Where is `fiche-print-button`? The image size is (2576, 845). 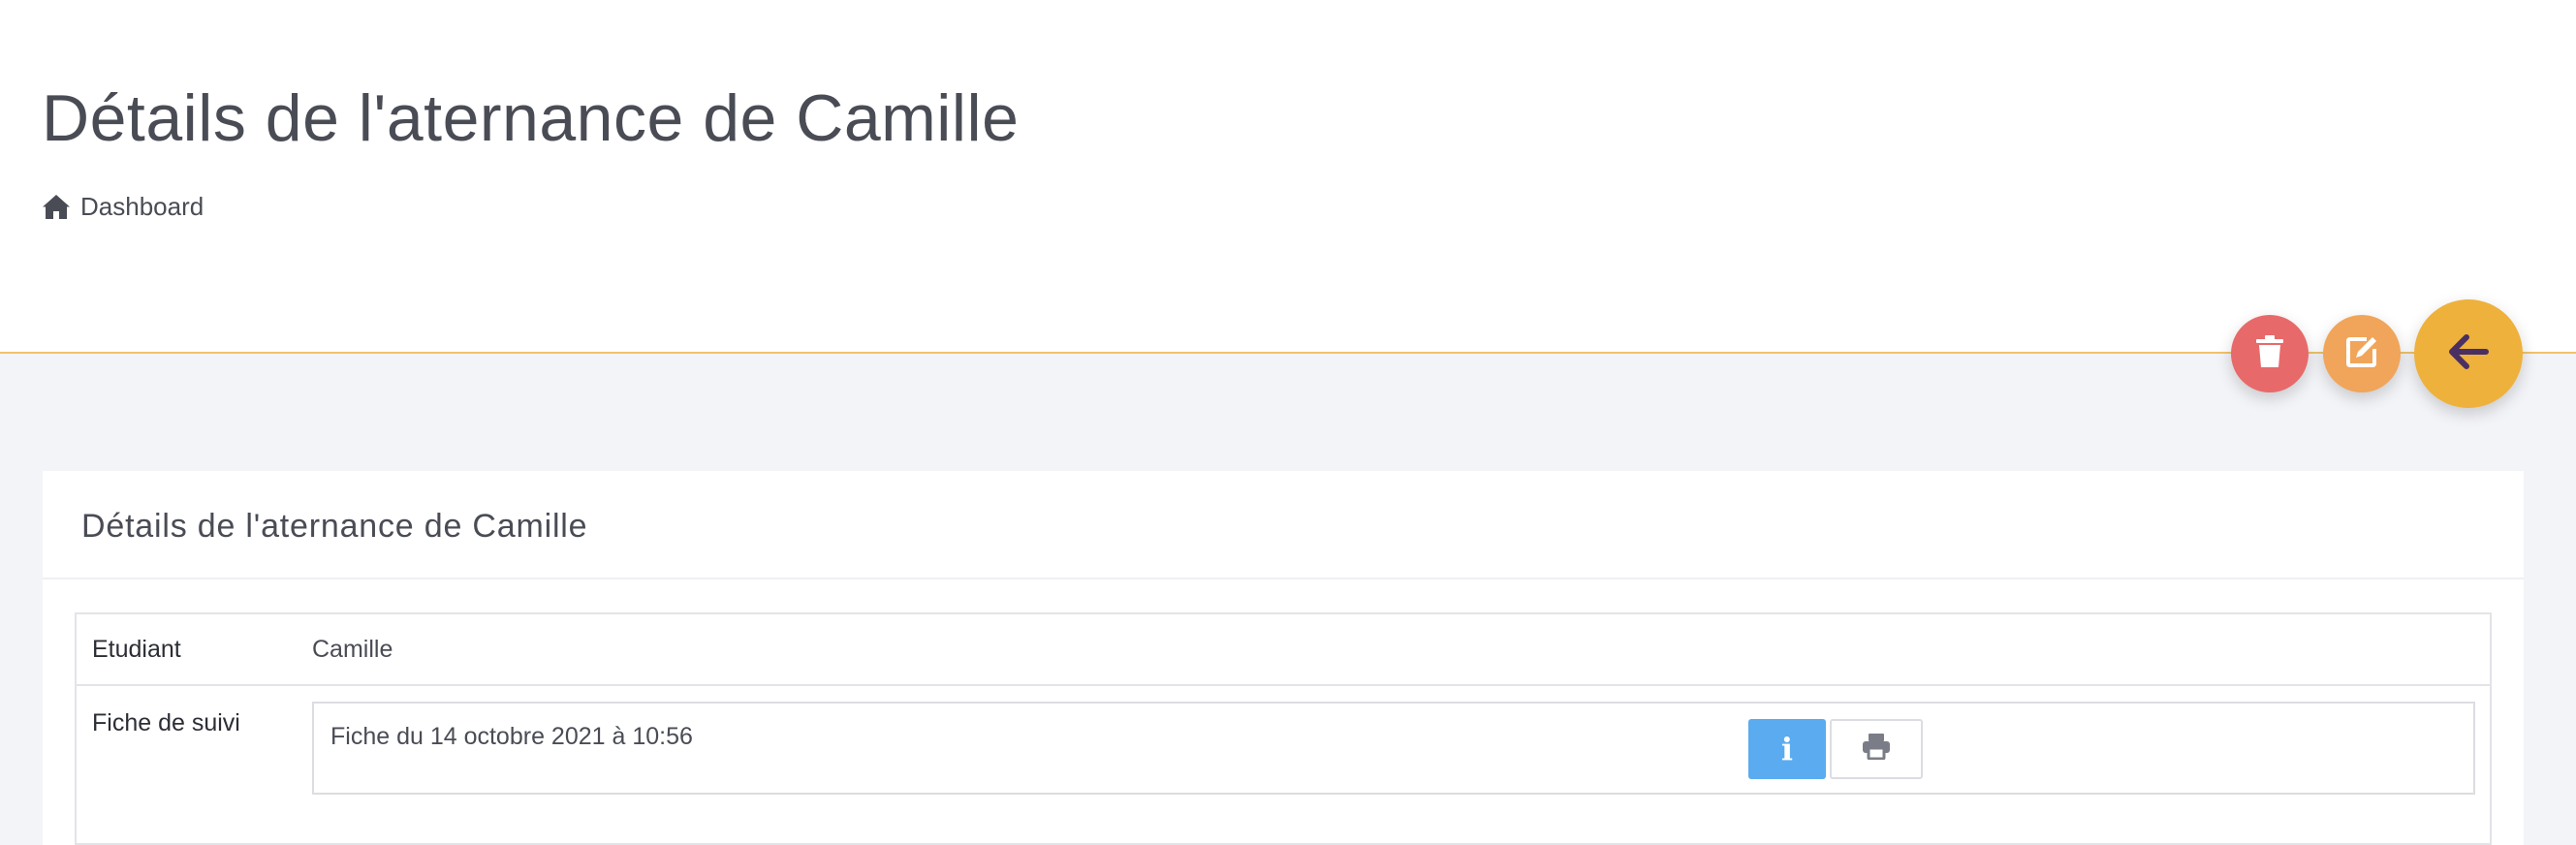 fiche-print-button is located at coordinates (1876, 749).